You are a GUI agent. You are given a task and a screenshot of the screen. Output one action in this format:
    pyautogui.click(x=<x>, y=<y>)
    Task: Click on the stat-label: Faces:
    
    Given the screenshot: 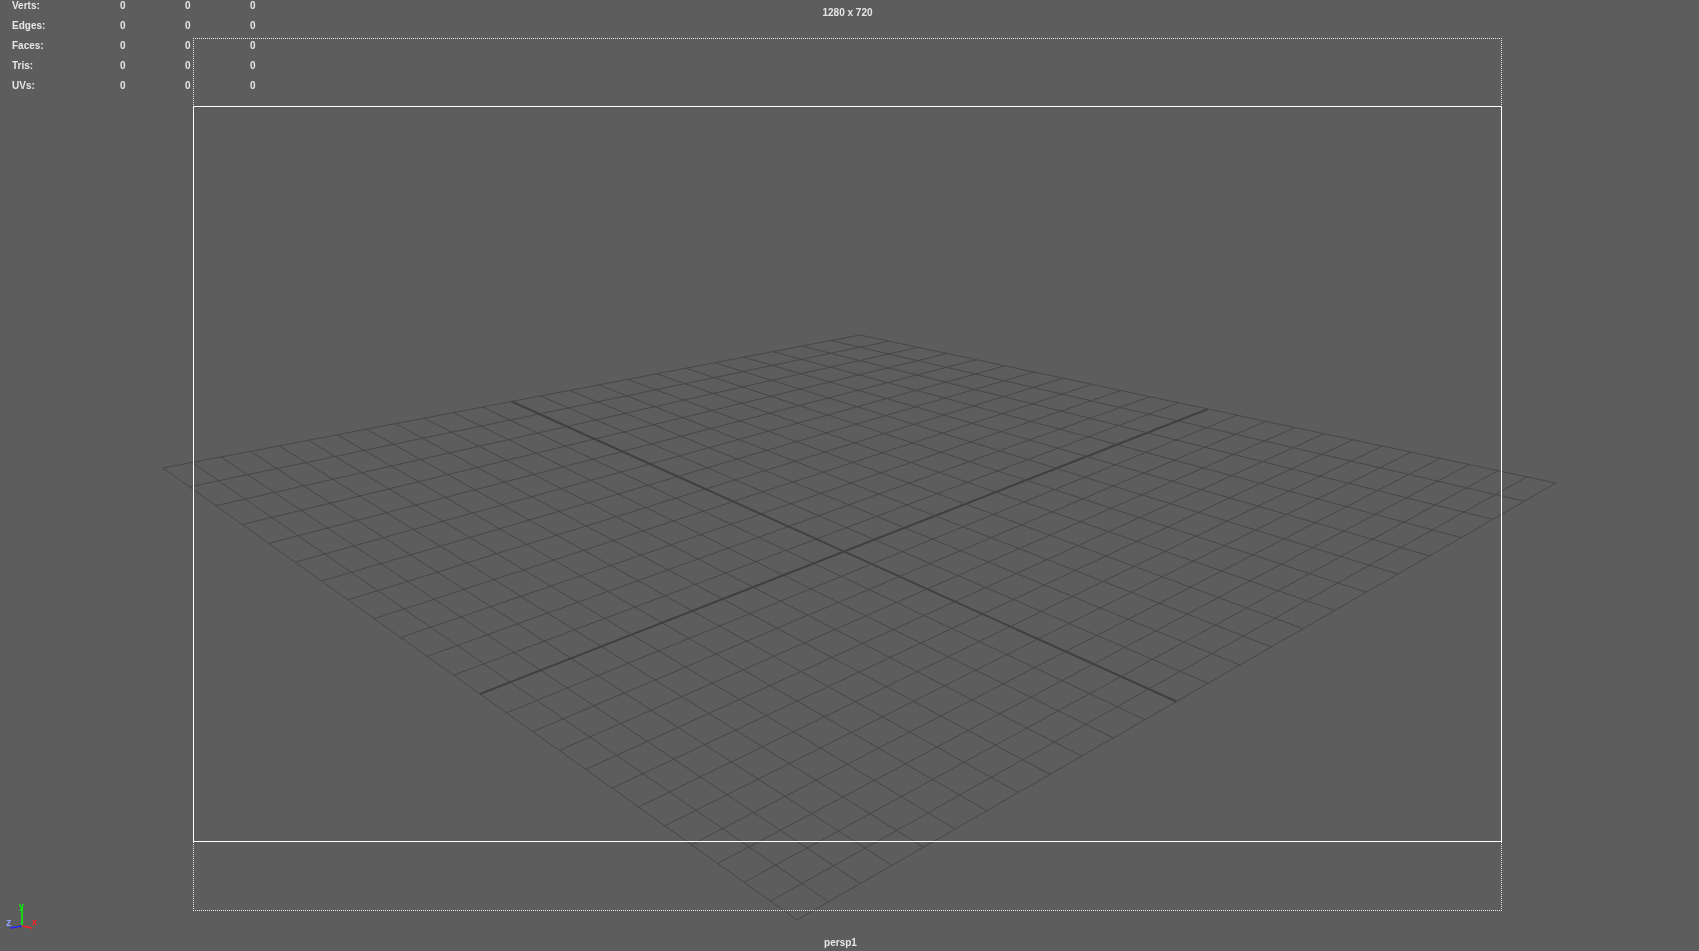 What is the action you would take?
    pyautogui.click(x=28, y=45)
    